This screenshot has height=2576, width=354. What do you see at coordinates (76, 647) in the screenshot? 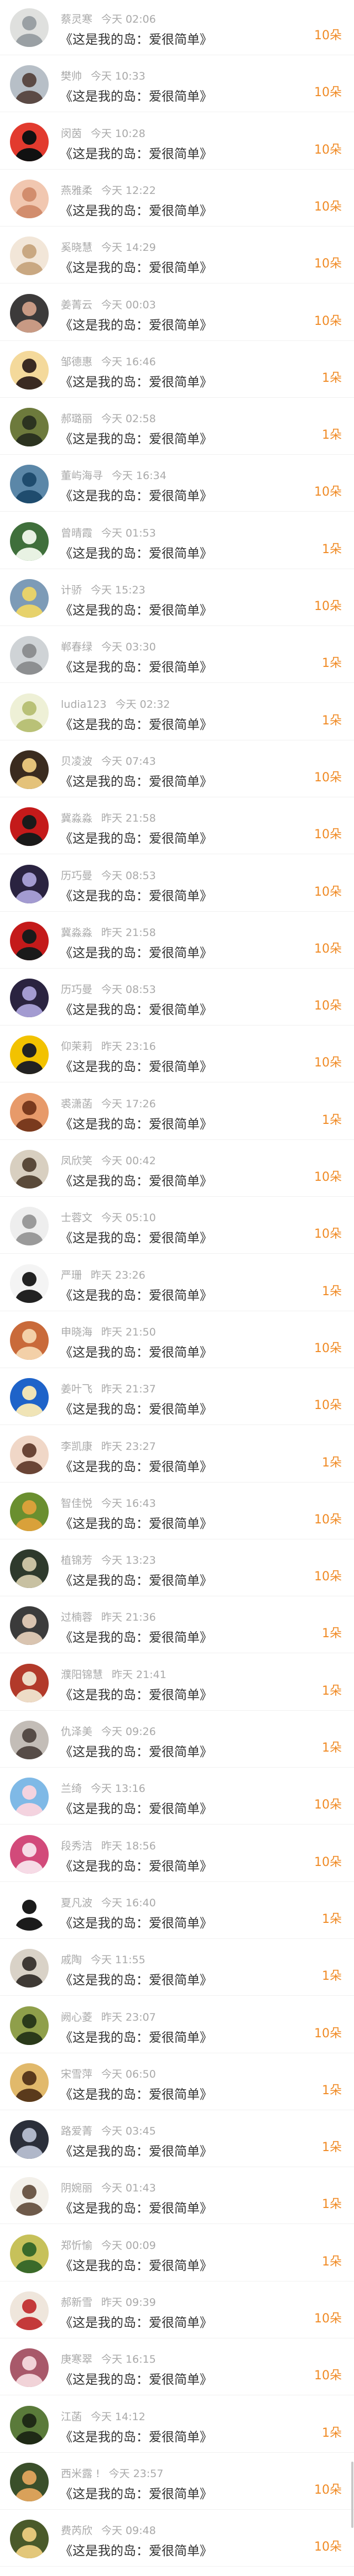
I see `username: 郸春绿` at bounding box center [76, 647].